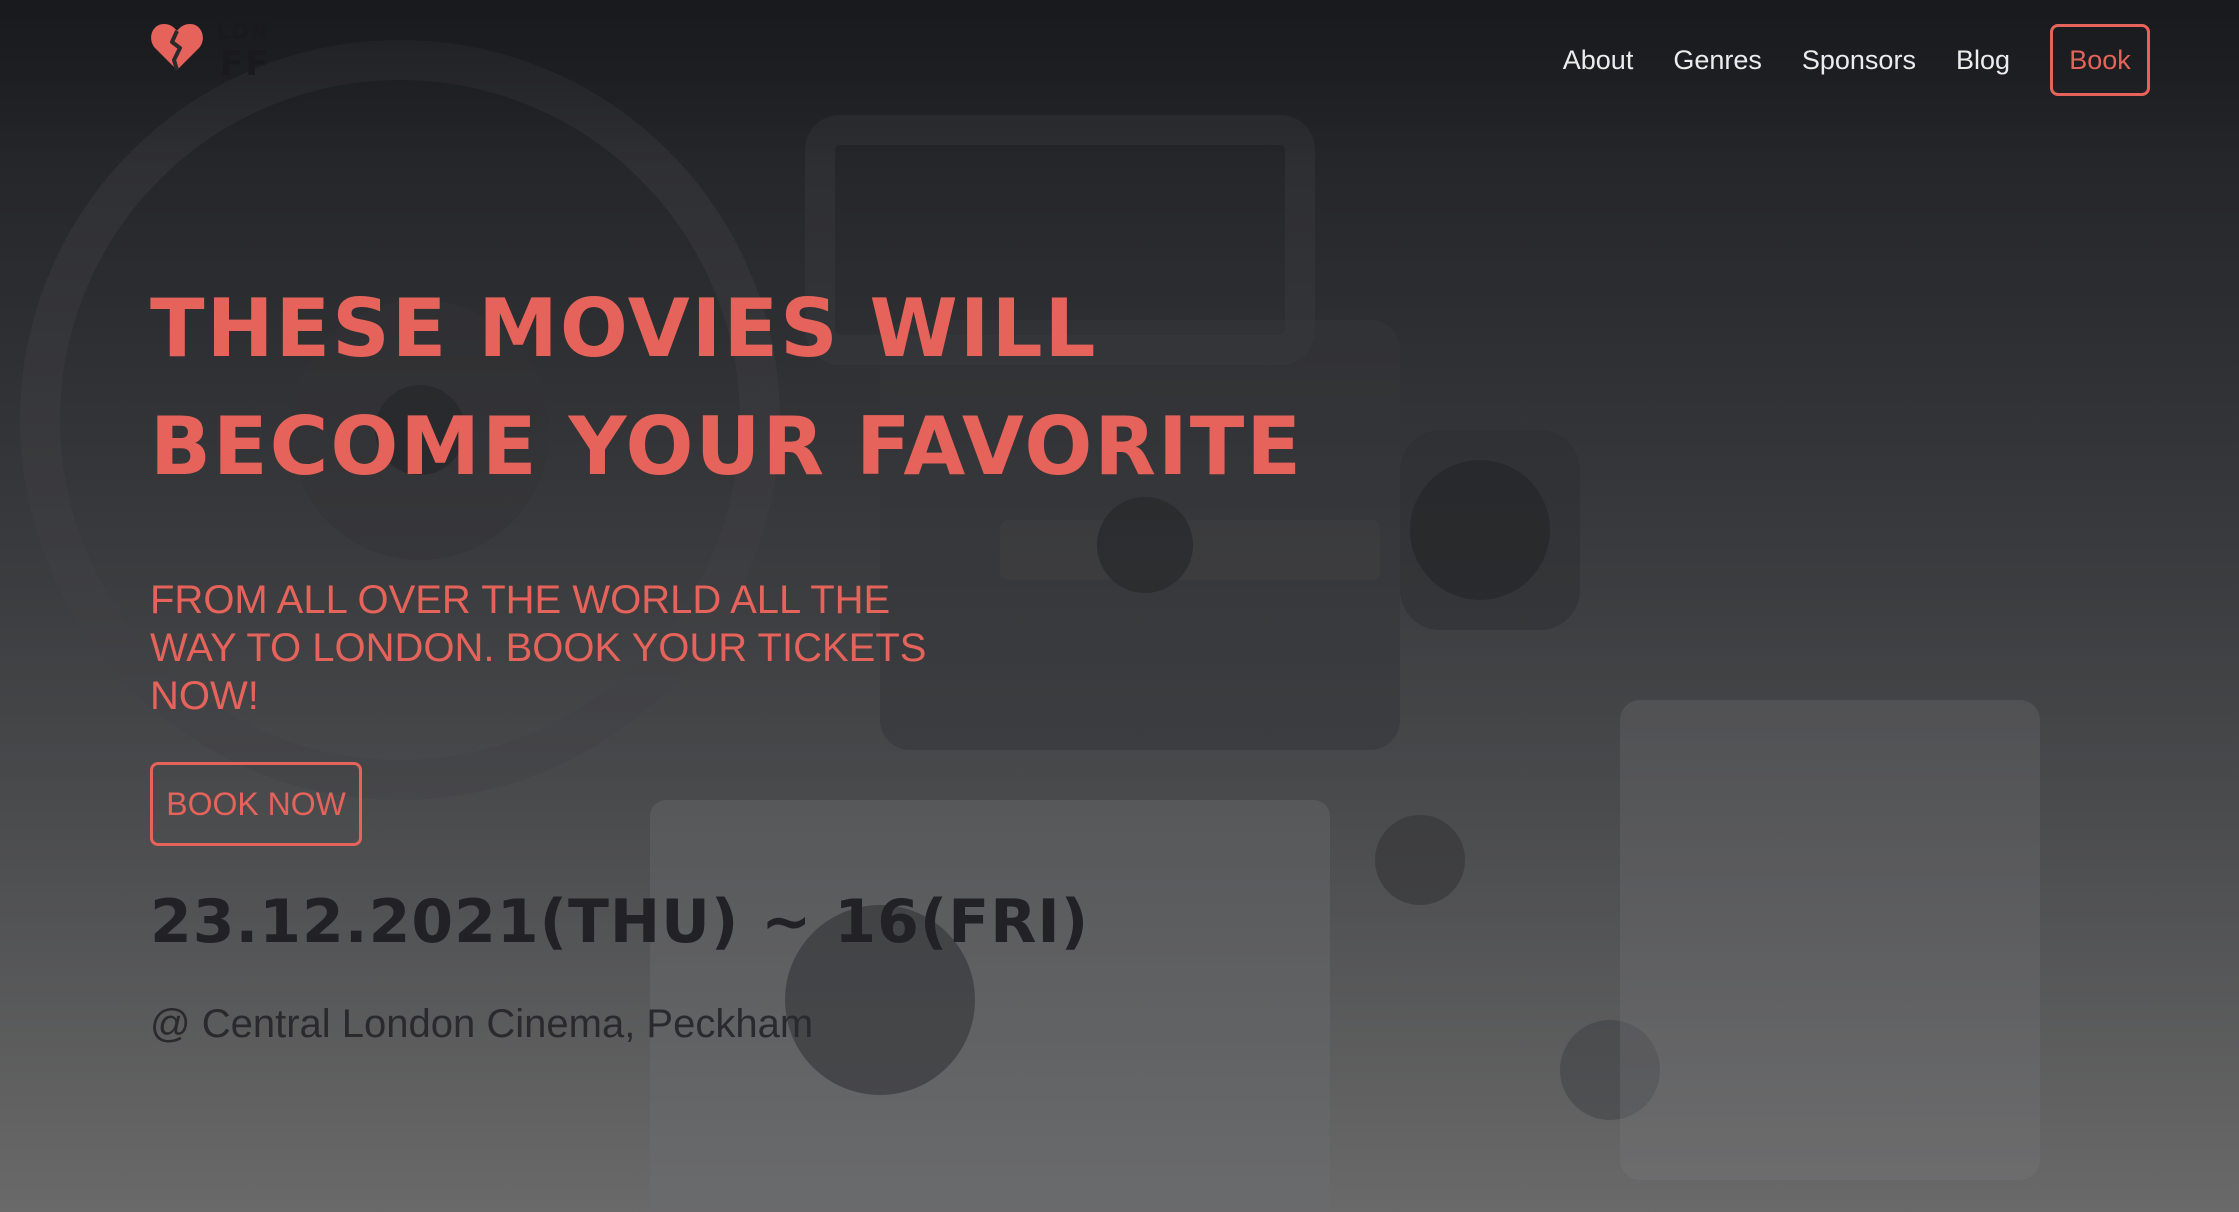  What do you see at coordinates (482, 1024) in the screenshot?
I see `festival-venue: @ Central London Cinema, Peckham` at bounding box center [482, 1024].